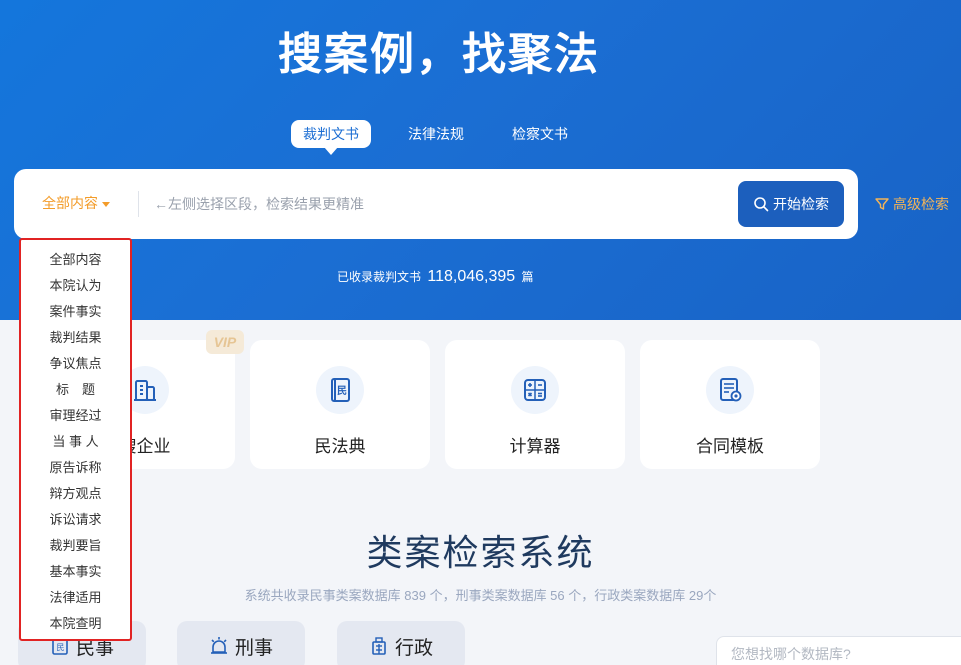 Image resolution: width=961 pixels, height=665 pixels. What do you see at coordinates (921, 204) in the screenshot?
I see `advanced-search-label: 高级检索` at bounding box center [921, 204].